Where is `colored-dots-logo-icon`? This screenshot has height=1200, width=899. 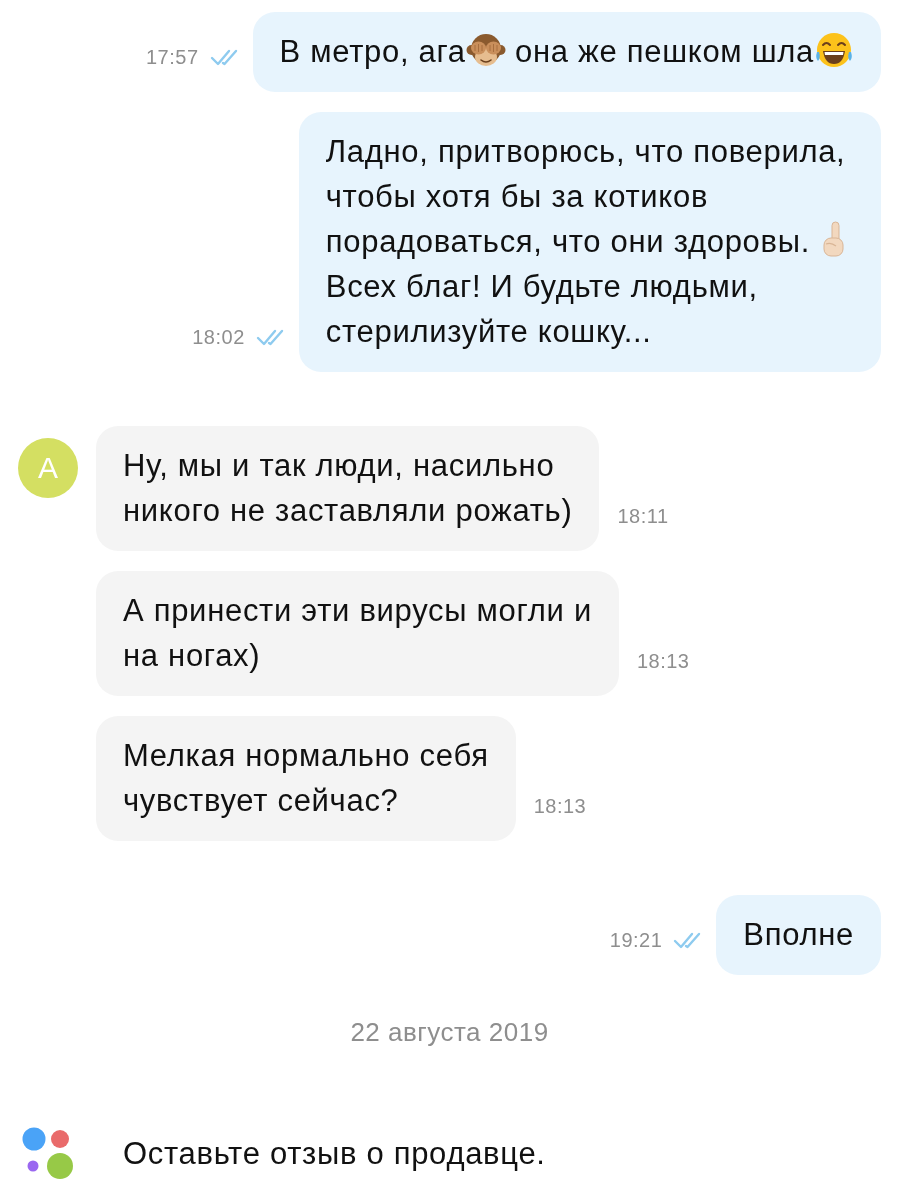 colored-dots-logo-icon is located at coordinates (48, 1153).